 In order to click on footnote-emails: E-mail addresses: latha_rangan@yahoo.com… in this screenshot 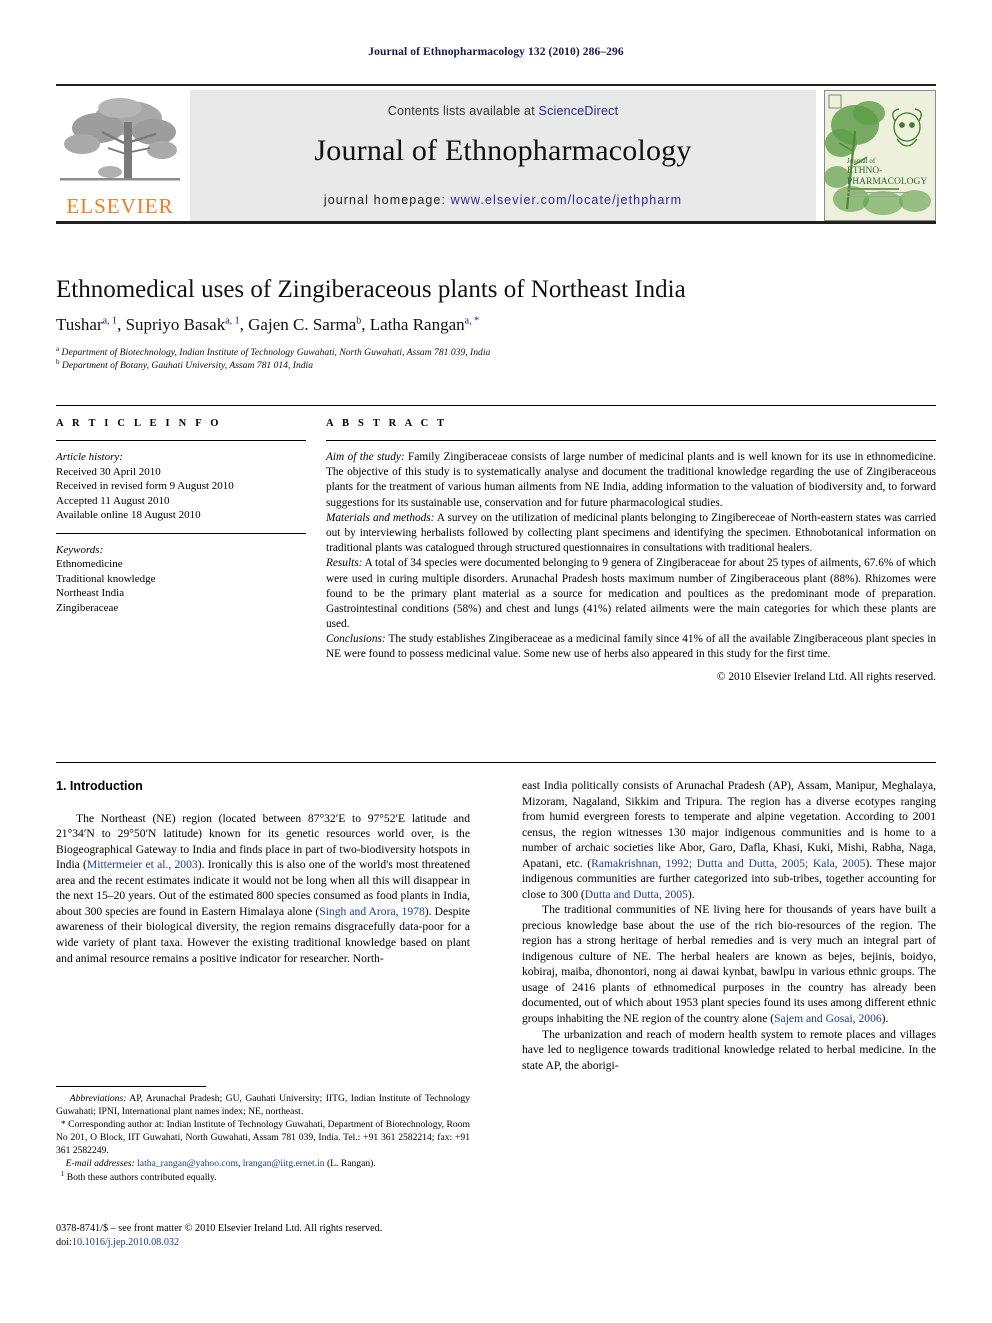, I will do `click(220, 1164)`.